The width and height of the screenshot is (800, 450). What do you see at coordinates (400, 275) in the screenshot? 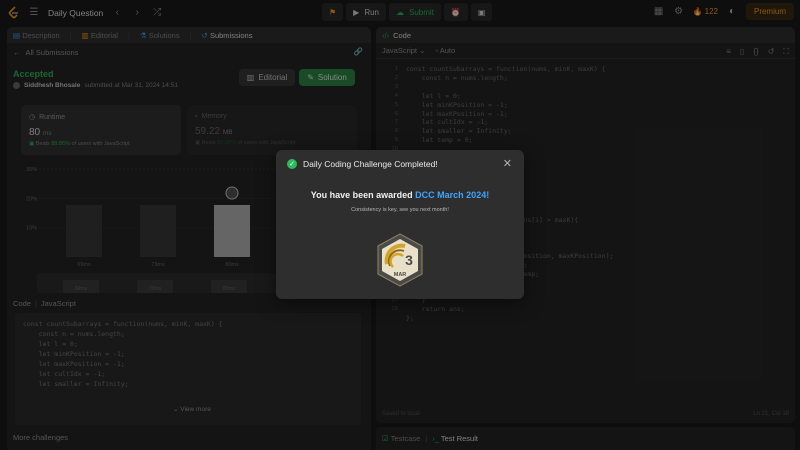
I see `badge-month: MAR` at bounding box center [400, 275].